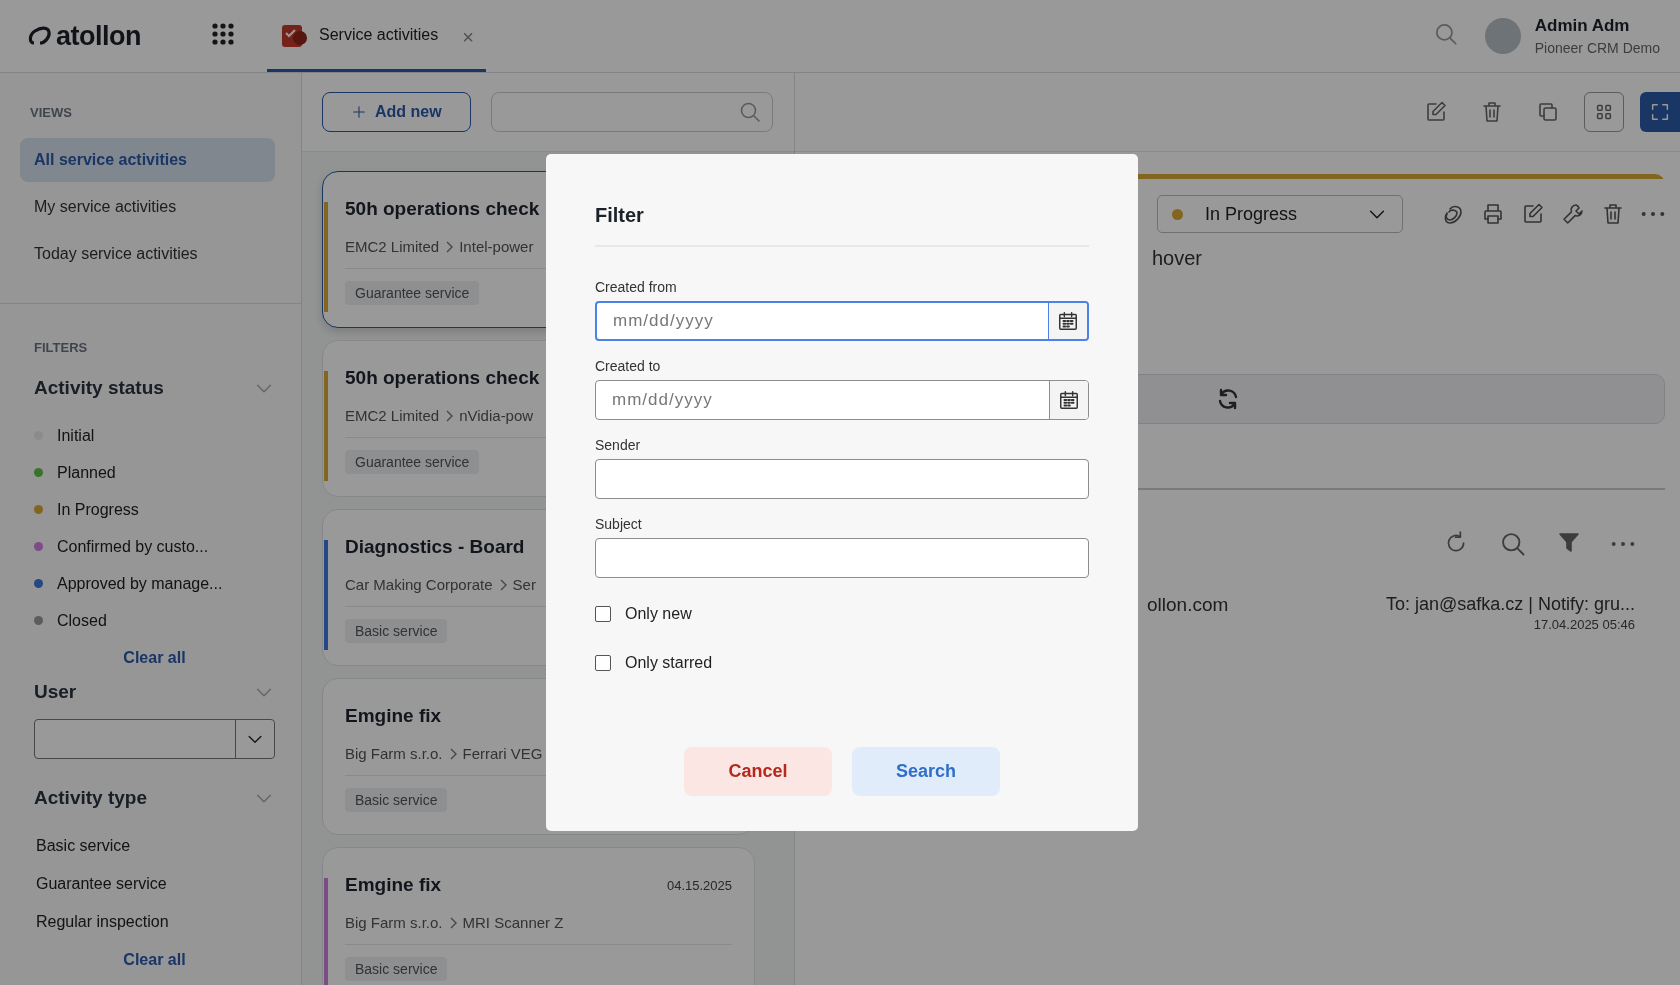 The width and height of the screenshot is (1680, 985). Describe the element at coordinates (620, 215) in the screenshot. I see `dialog-title: Filter` at that location.